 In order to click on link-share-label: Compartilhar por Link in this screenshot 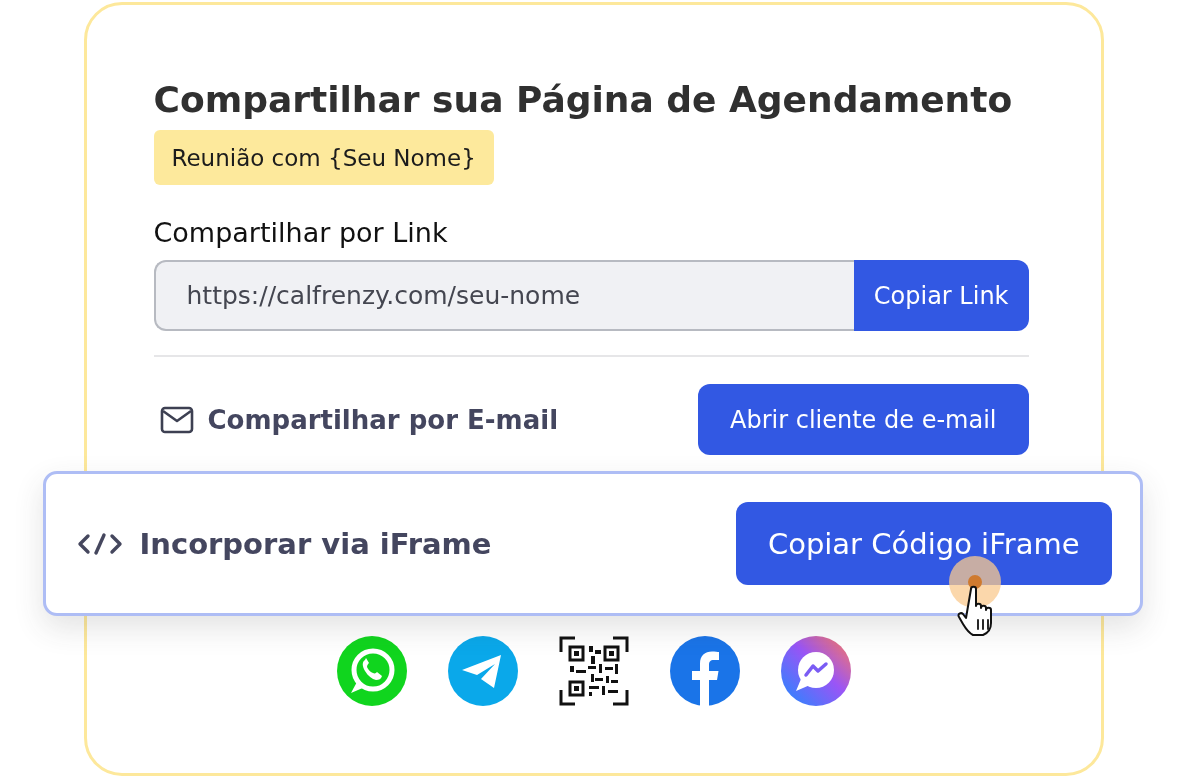, I will do `click(300, 233)`.